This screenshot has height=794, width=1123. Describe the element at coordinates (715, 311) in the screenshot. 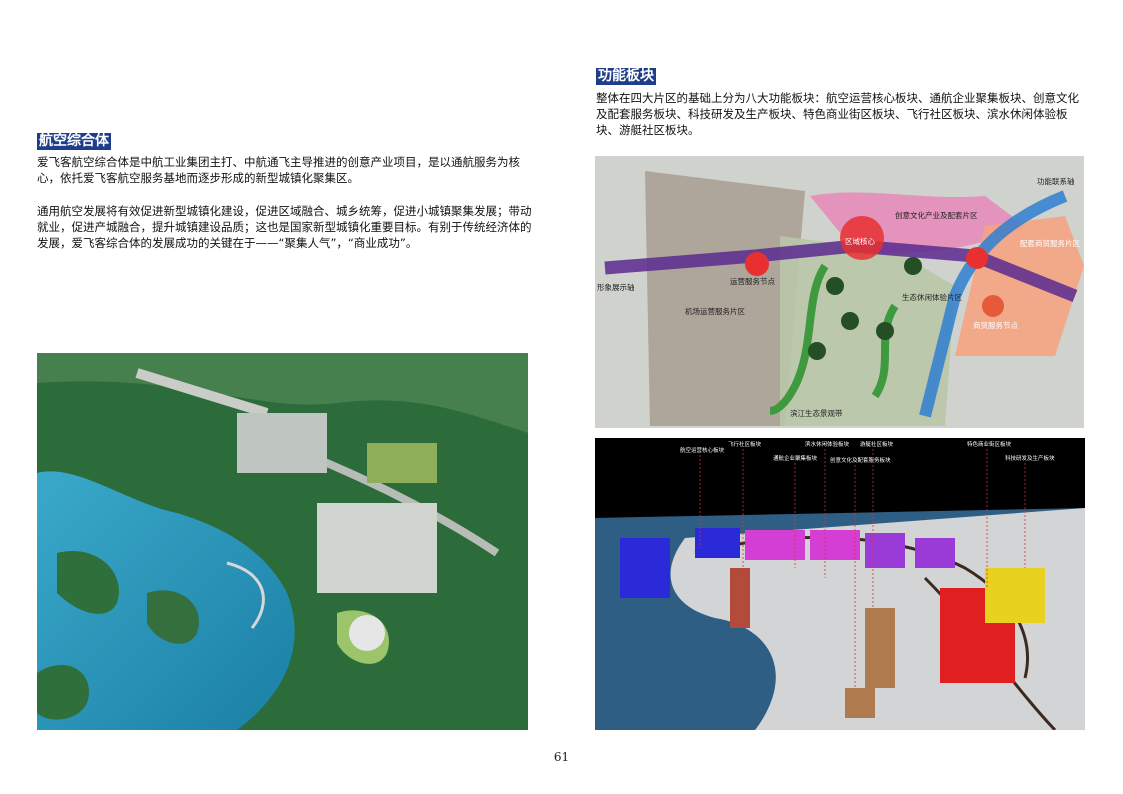

I see `label-airport-zone: 机场运营服务片区` at that location.